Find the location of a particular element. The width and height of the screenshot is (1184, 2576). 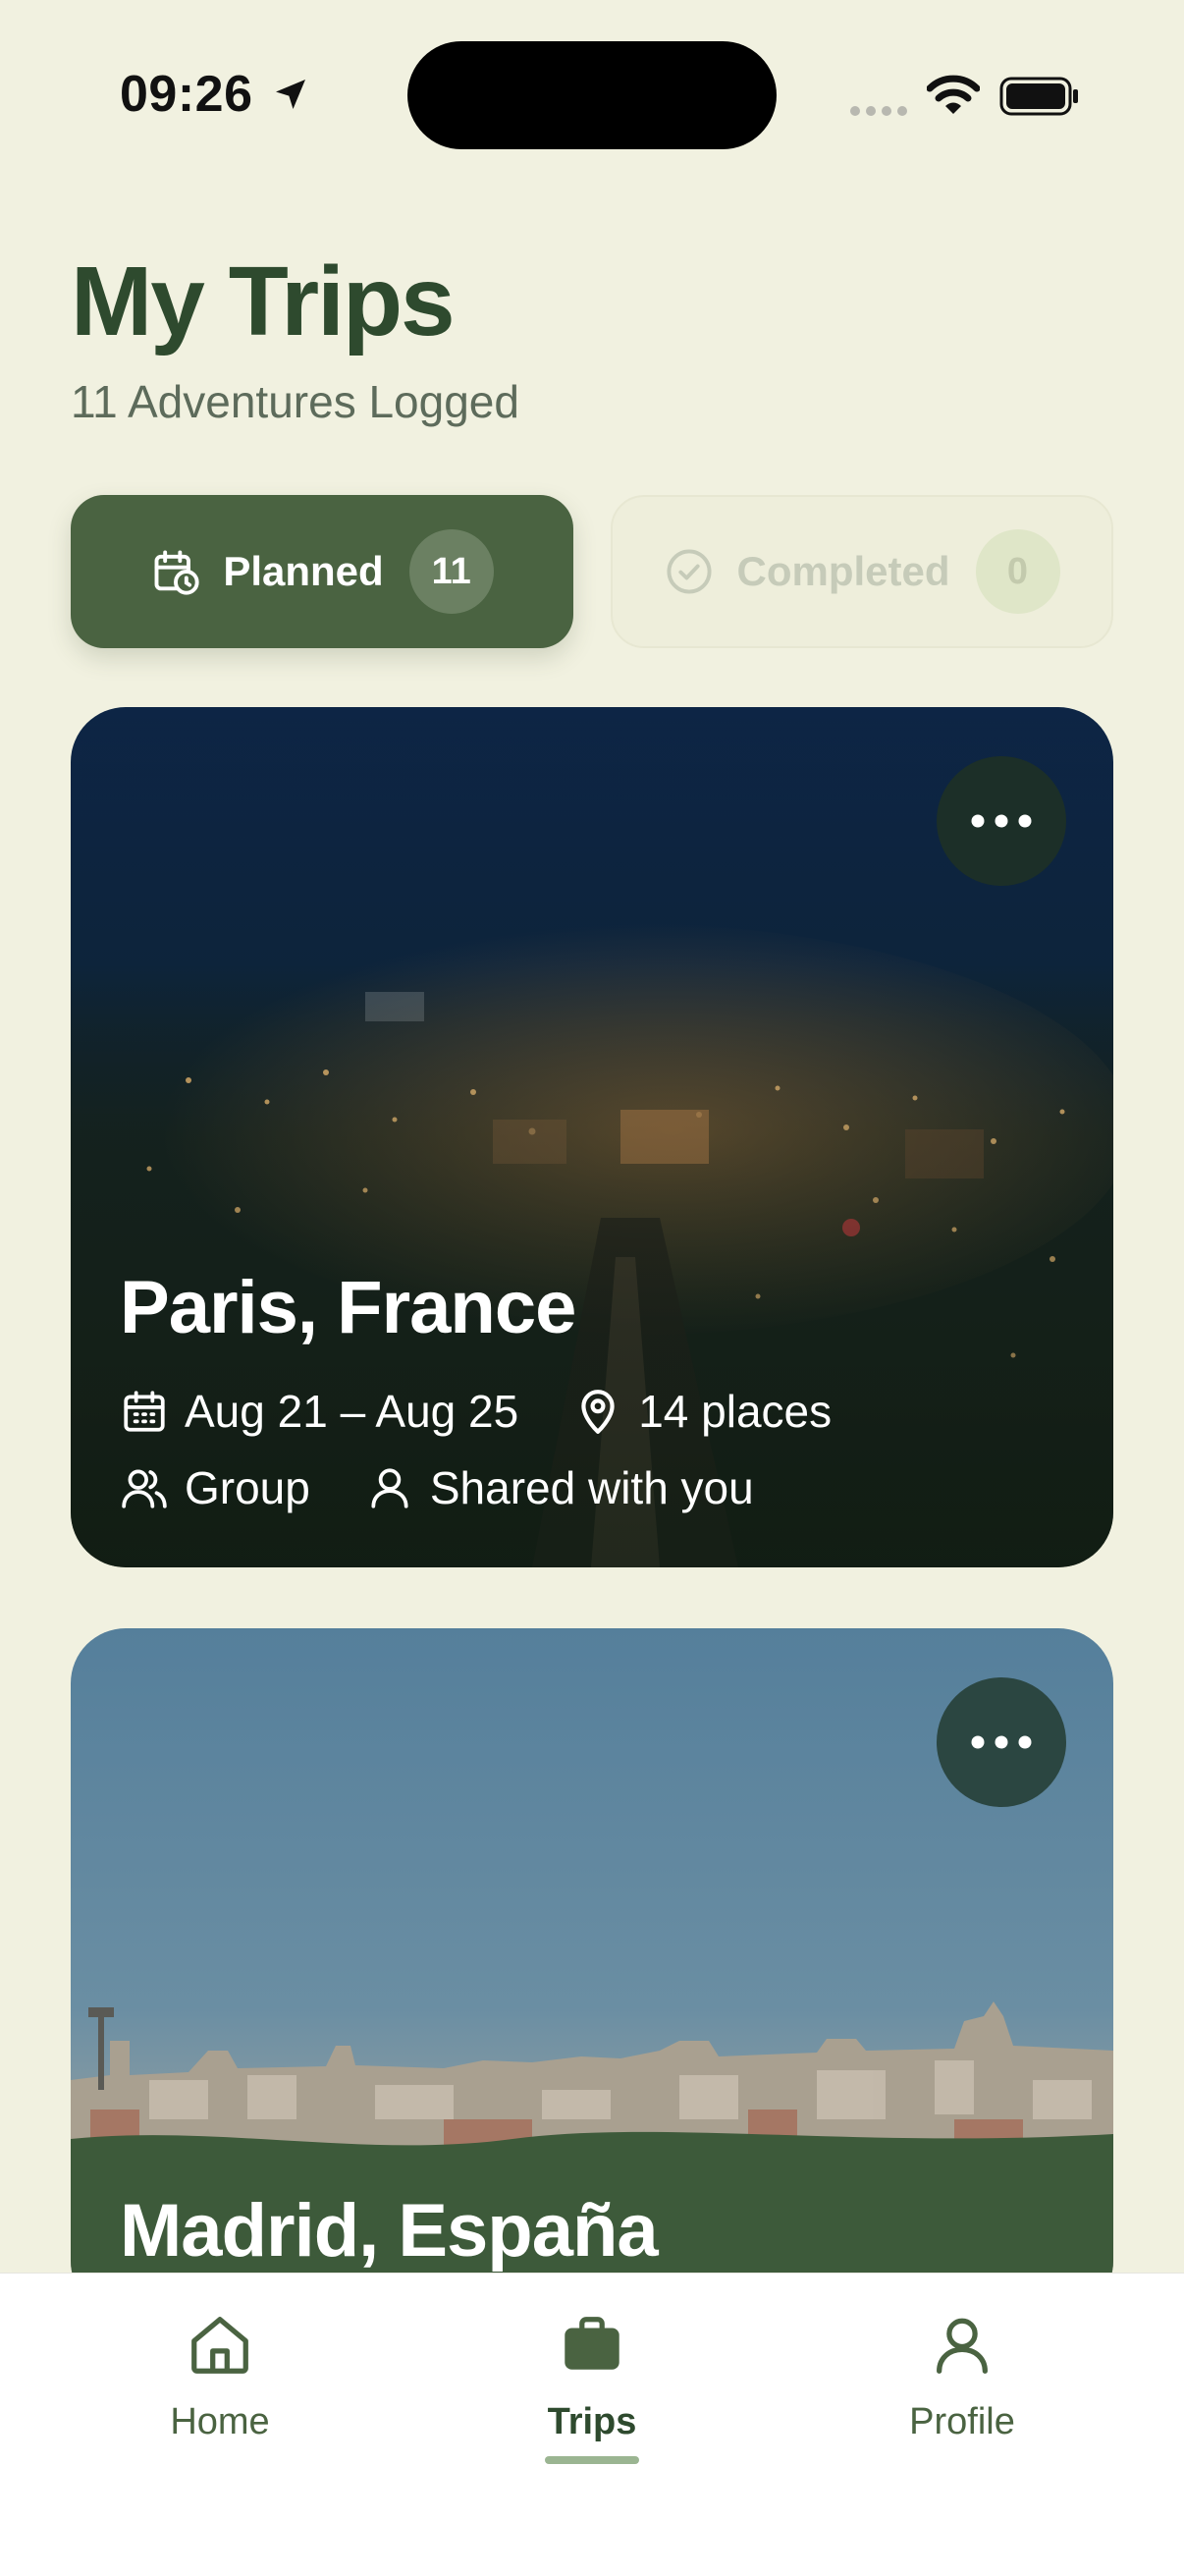

bottom-navigation: Home Trips Profile is located at coordinates (592, 2425).